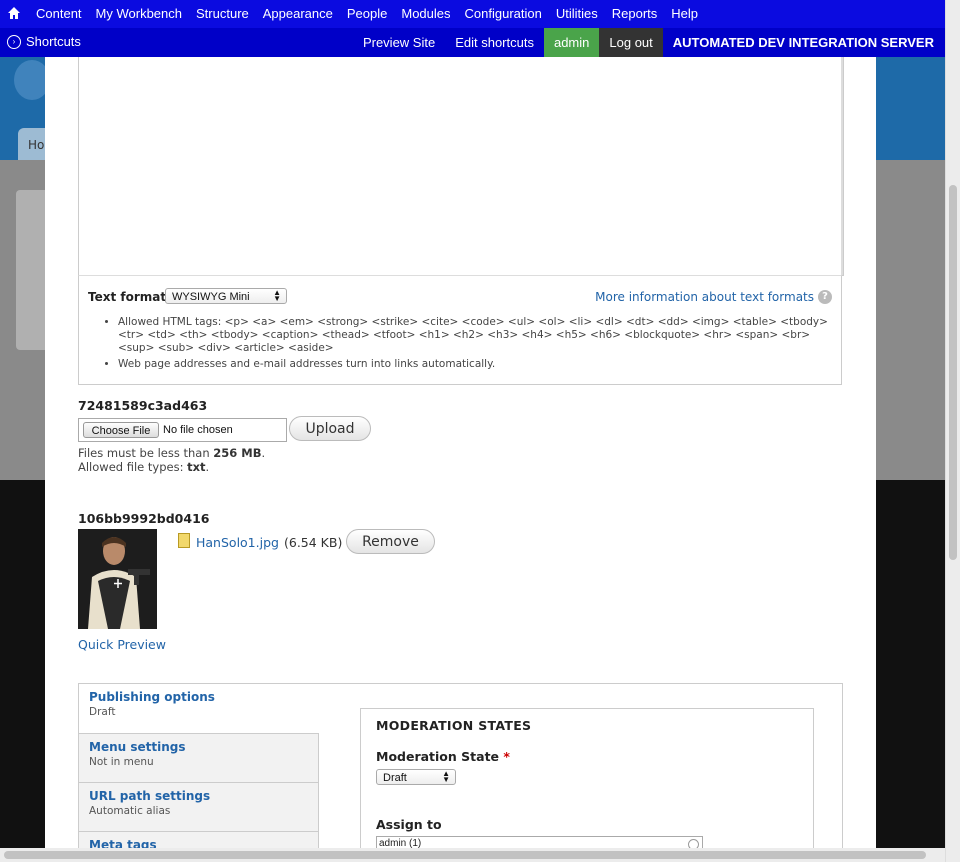  What do you see at coordinates (635, 13) in the screenshot?
I see `menu-item-reports: Reports` at bounding box center [635, 13].